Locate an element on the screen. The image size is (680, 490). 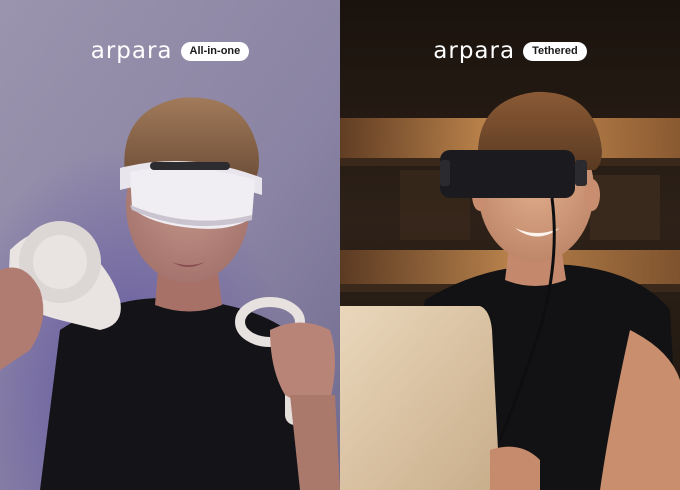
brand-row-right: arpara Tethered is located at coordinates (510, 51).